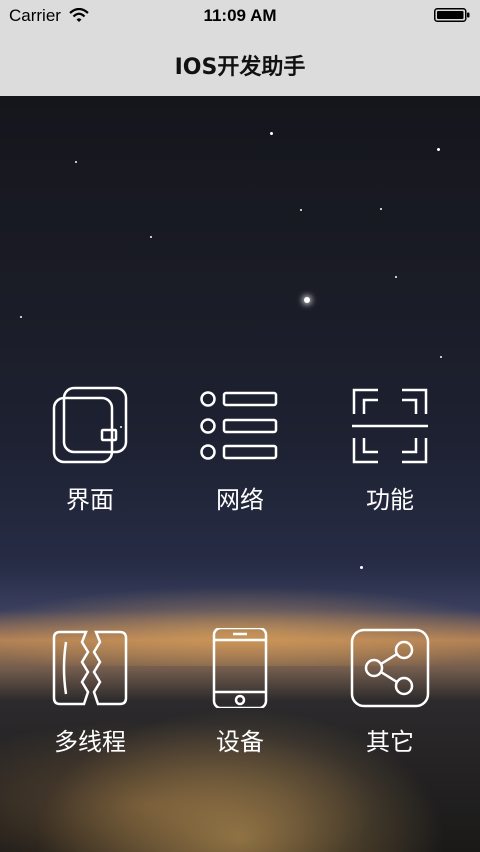  What do you see at coordinates (90, 742) in the screenshot?
I see `tile-label: 多线程` at bounding box center [90, 742].